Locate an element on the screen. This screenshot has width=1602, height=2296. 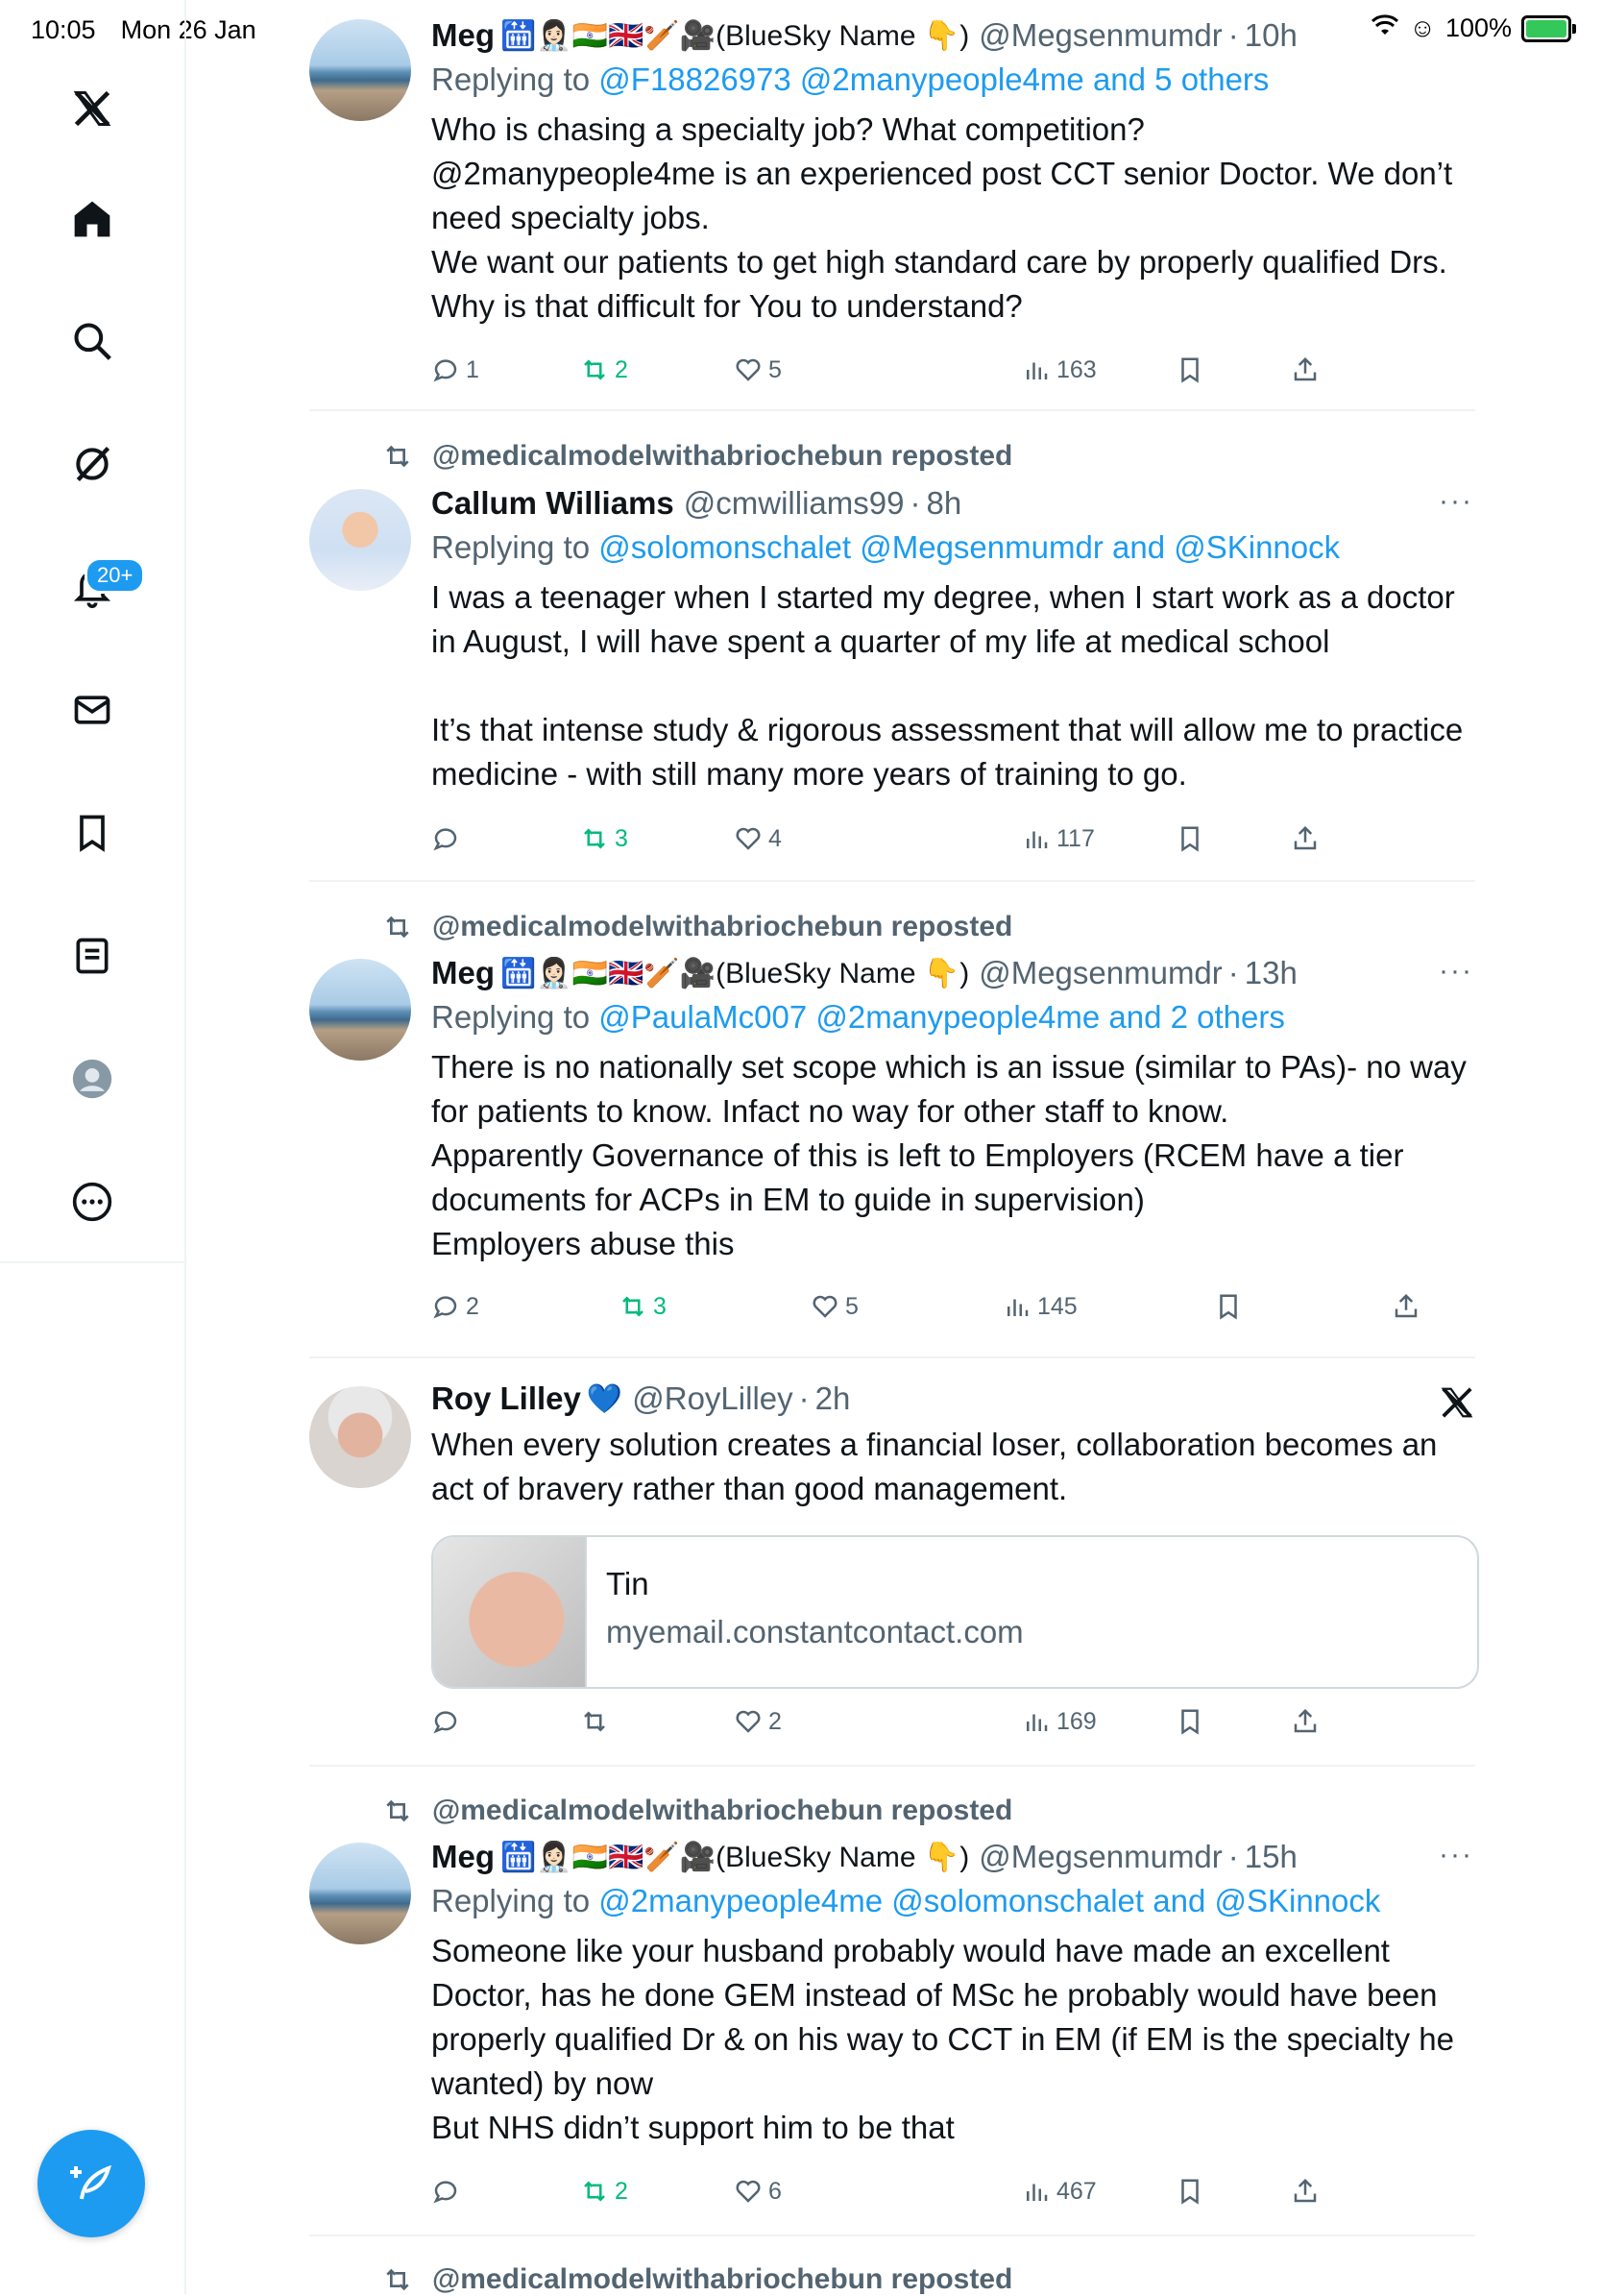
views-button: 467 is located at coordinates (1060, 2191).